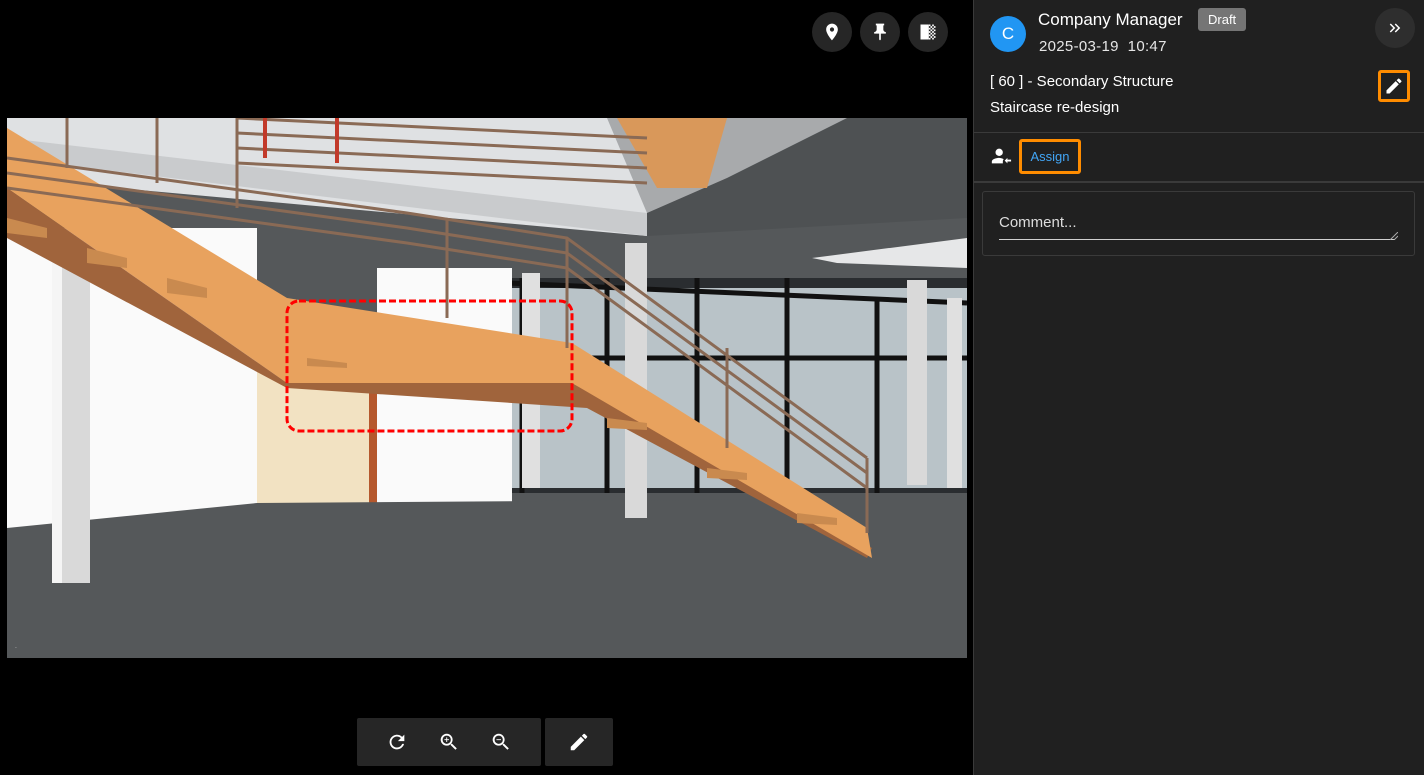  I want to click on reset-view-button, so click(397, 742).